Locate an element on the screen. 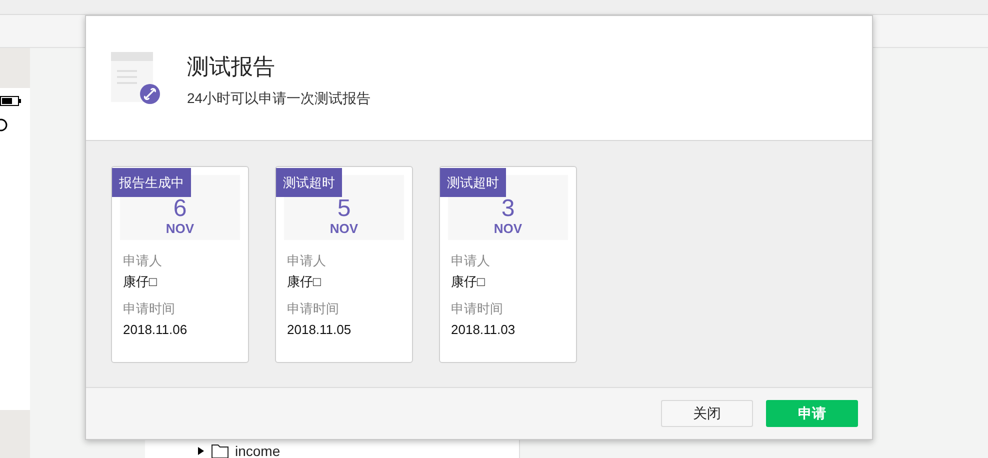 The height and width of the screenshot is (458, 988). tree-item: income is located at coordinates (332, 451).